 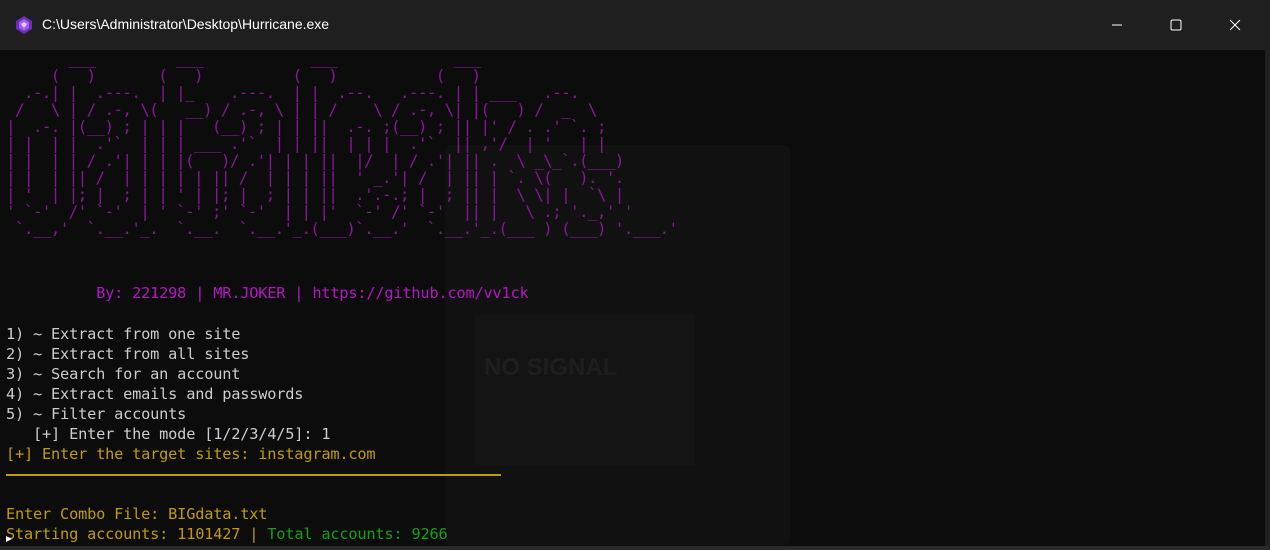 What do you see at coordinates (96, 414) in the screenshot?
I see `menu-item-5: 5) ~ Filter accounts` at bounding box center [96, 414].